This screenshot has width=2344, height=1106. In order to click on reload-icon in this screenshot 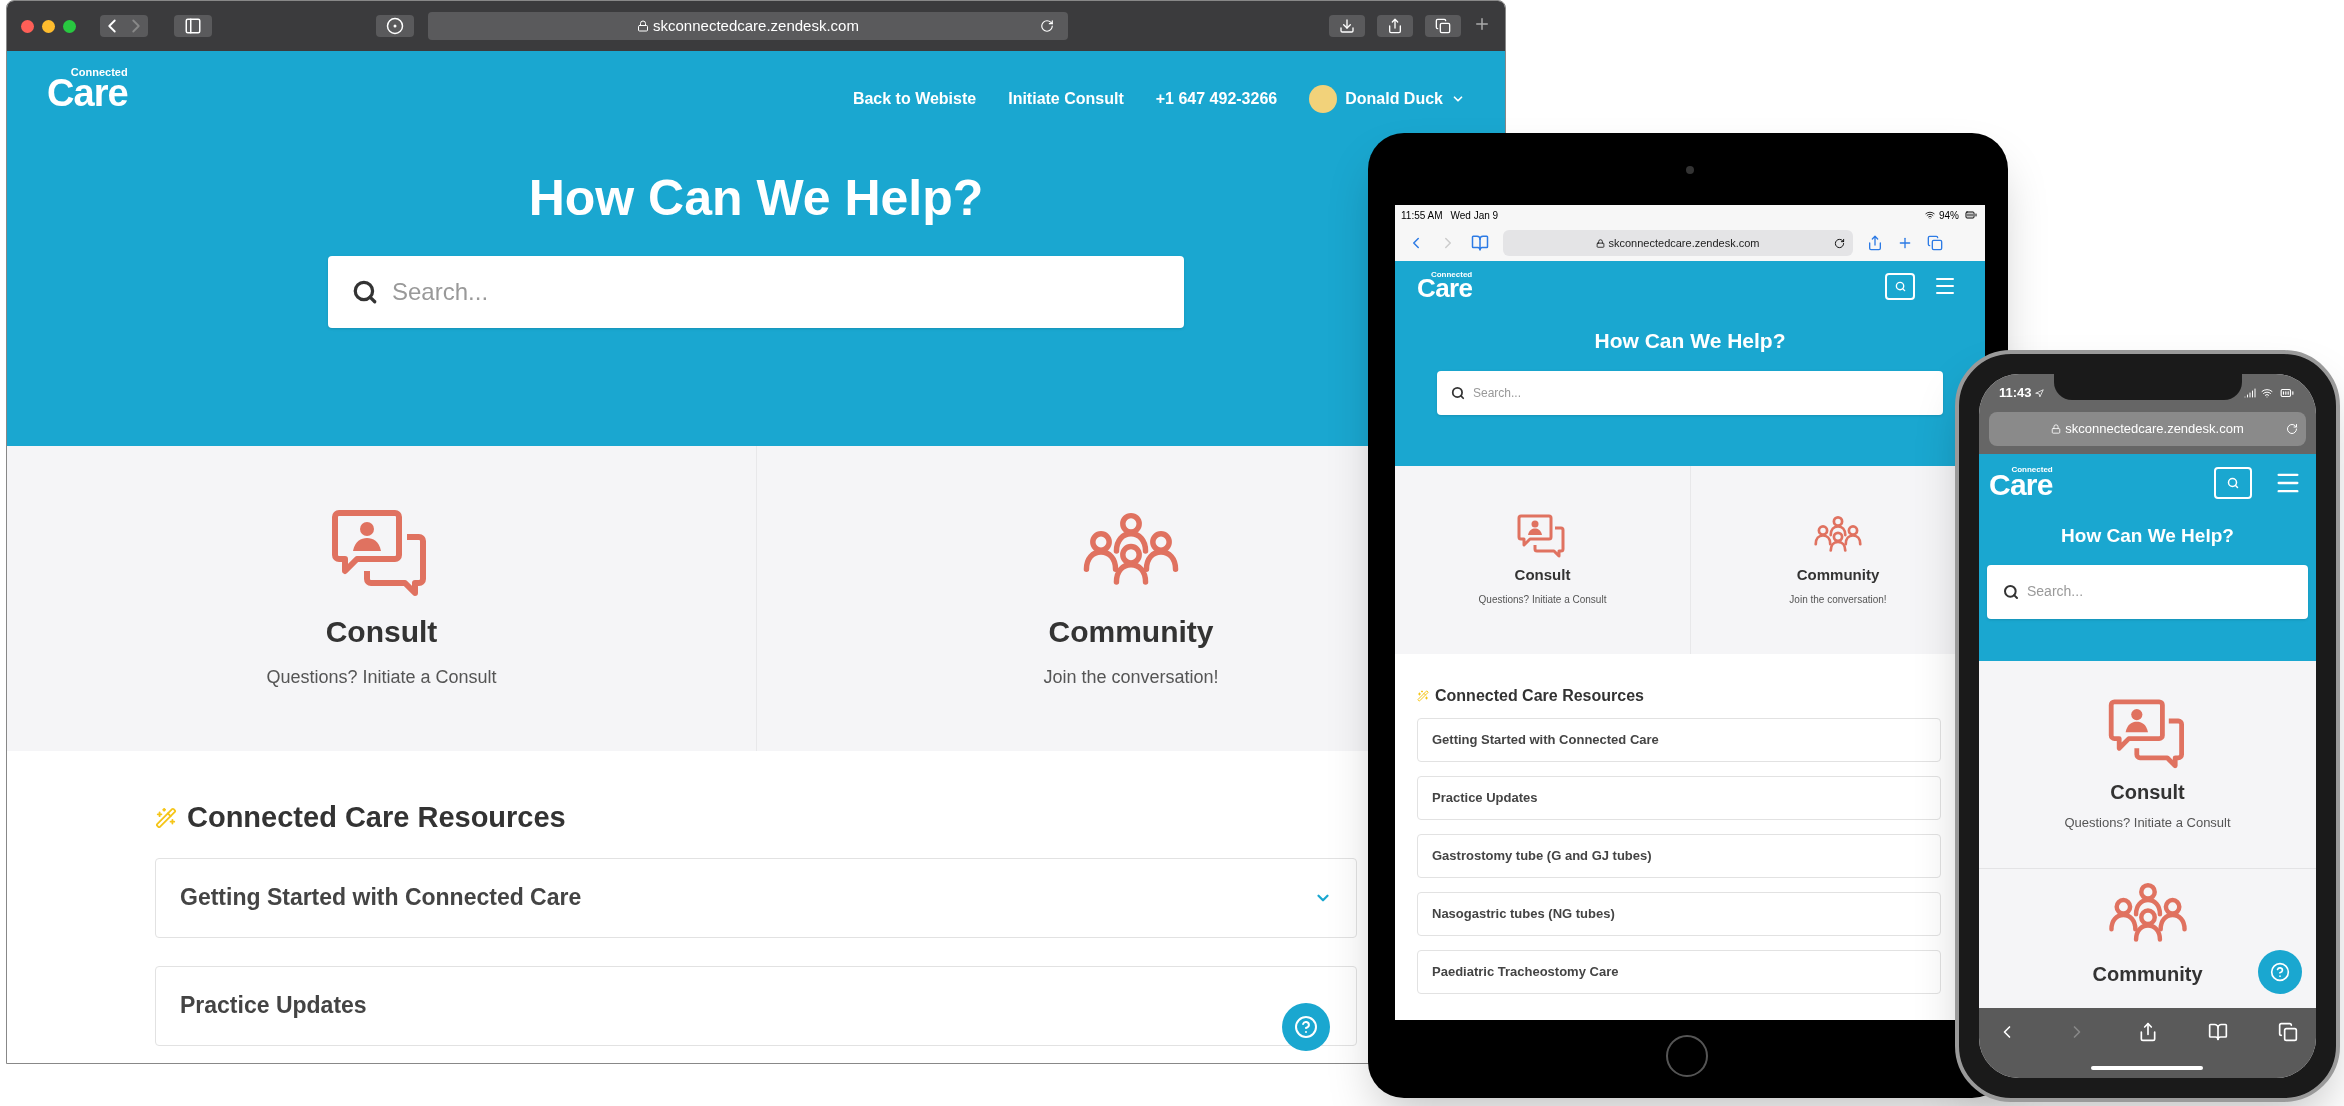, I will do `click(1839, 243)`.